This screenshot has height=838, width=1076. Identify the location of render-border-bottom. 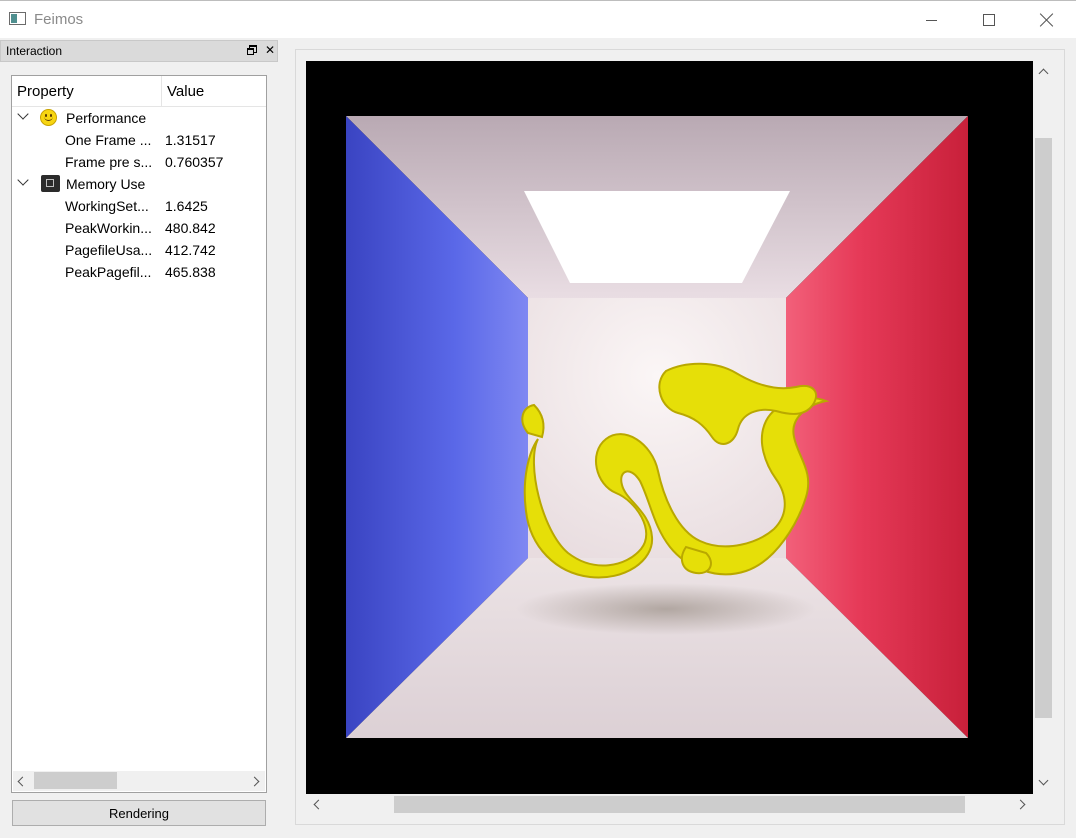
(669, 766).